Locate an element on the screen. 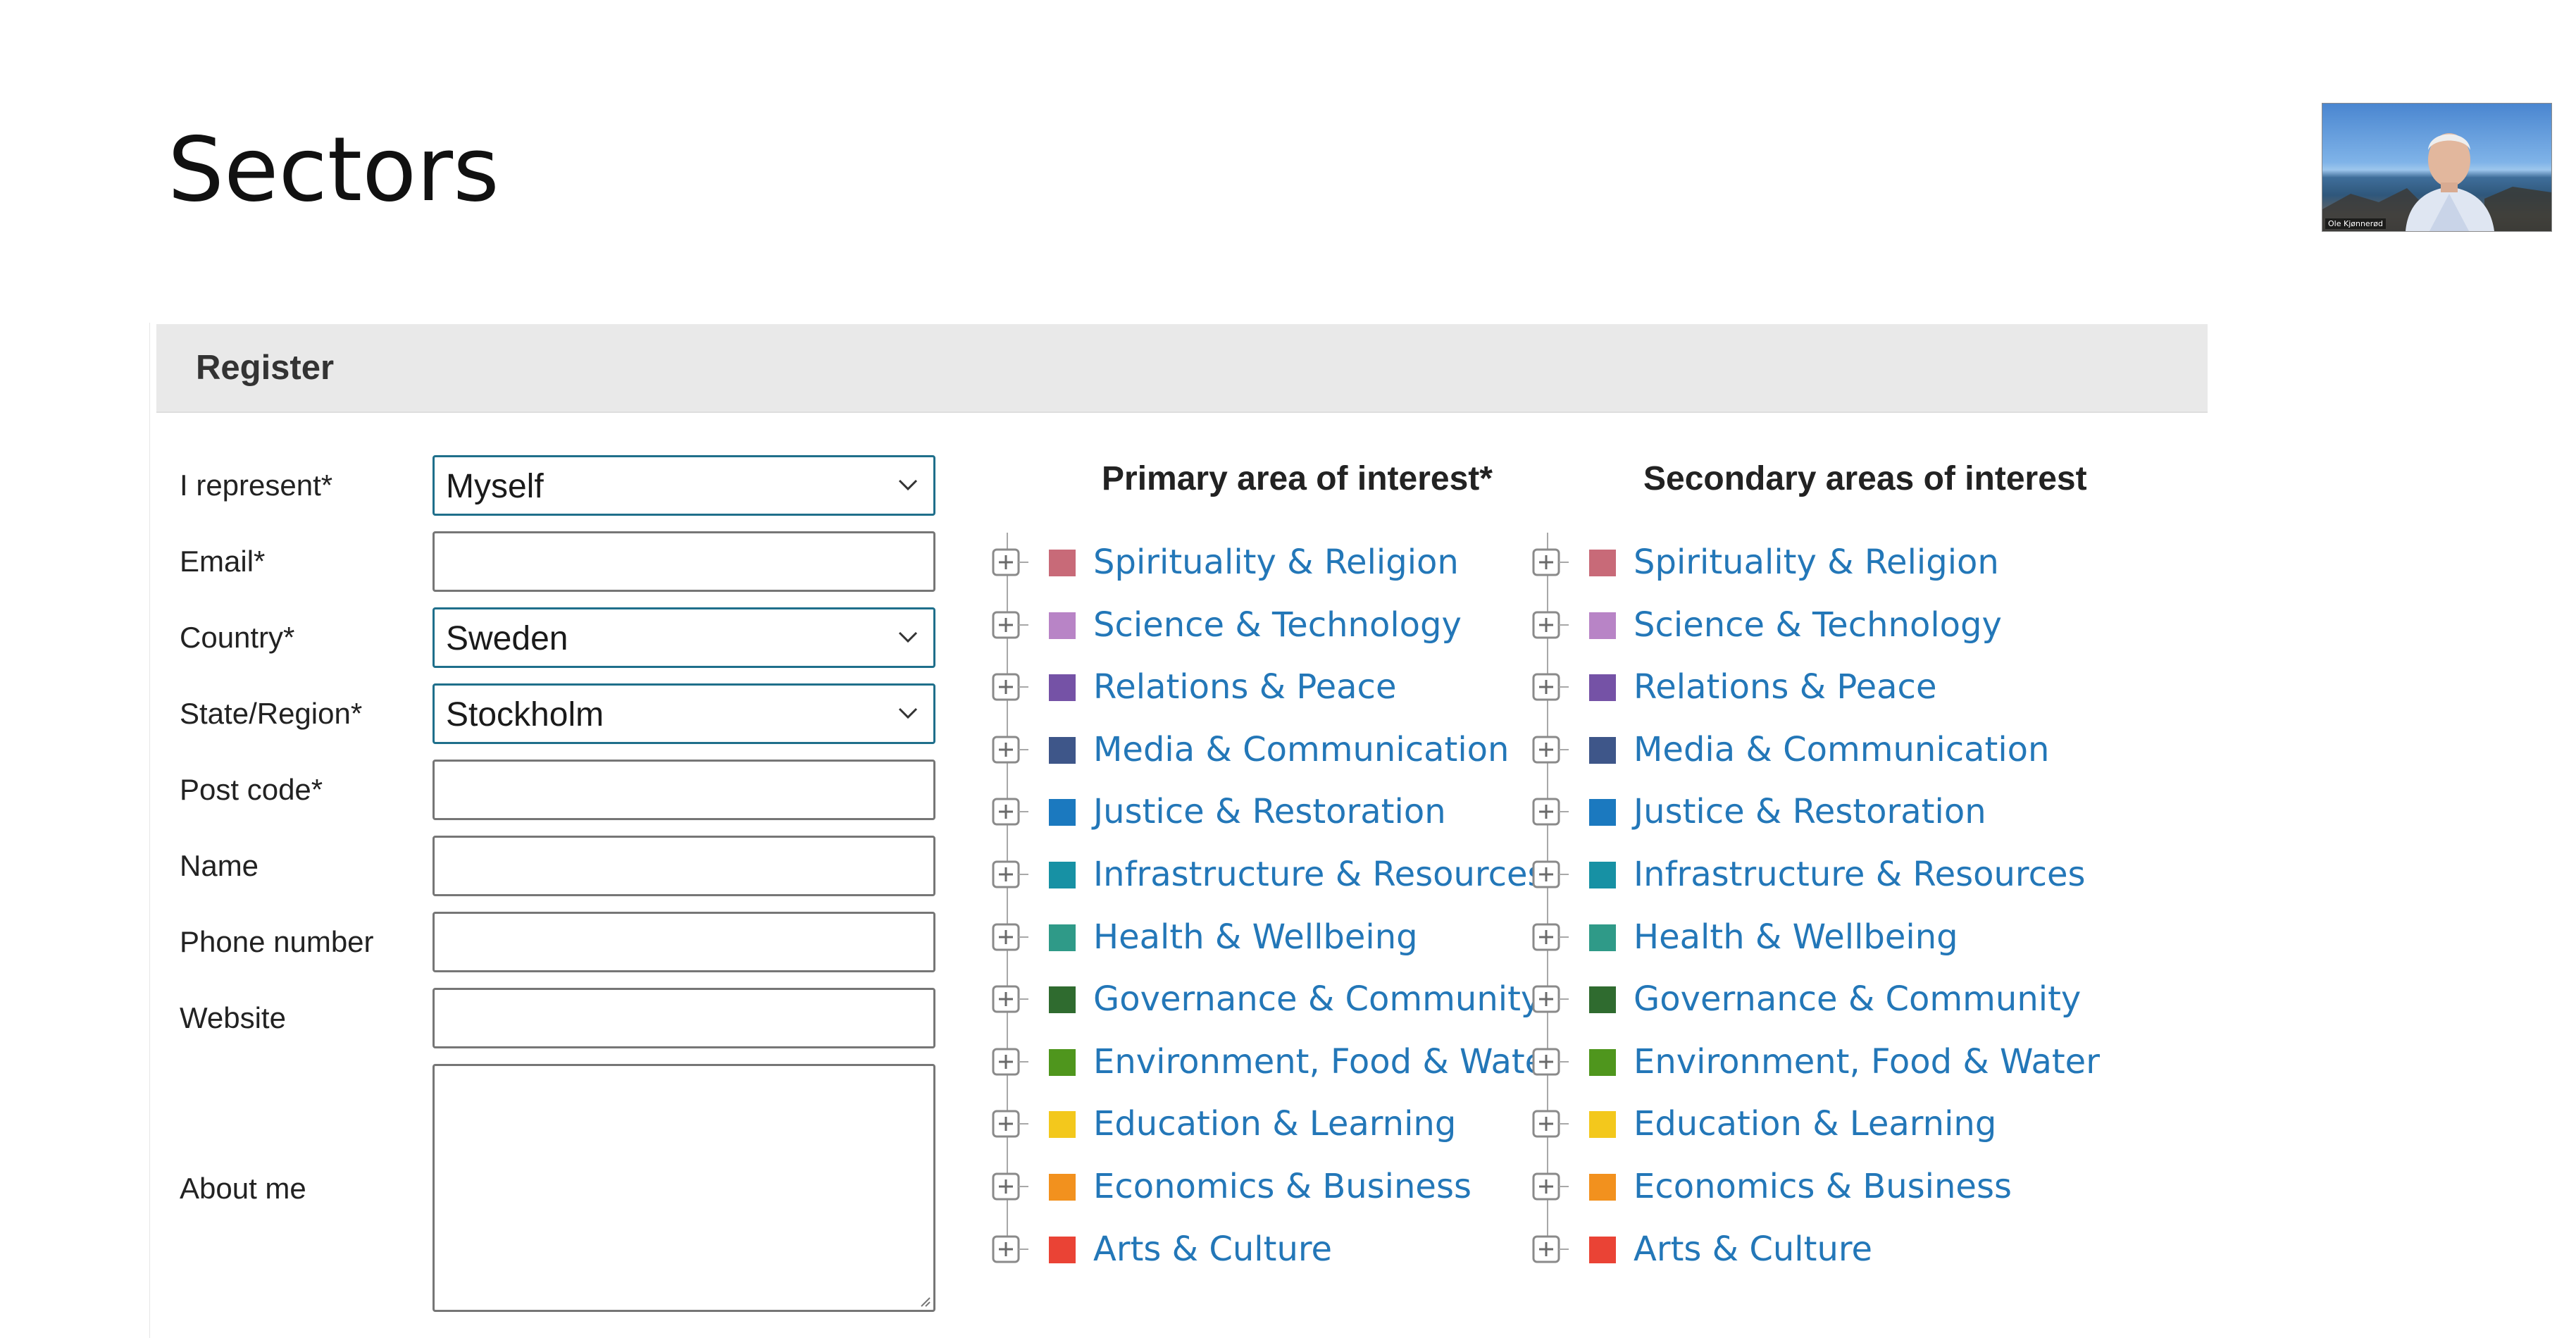  secondary-sector-education-learning: Education & Learning is located at coordinates (1794, 1125).